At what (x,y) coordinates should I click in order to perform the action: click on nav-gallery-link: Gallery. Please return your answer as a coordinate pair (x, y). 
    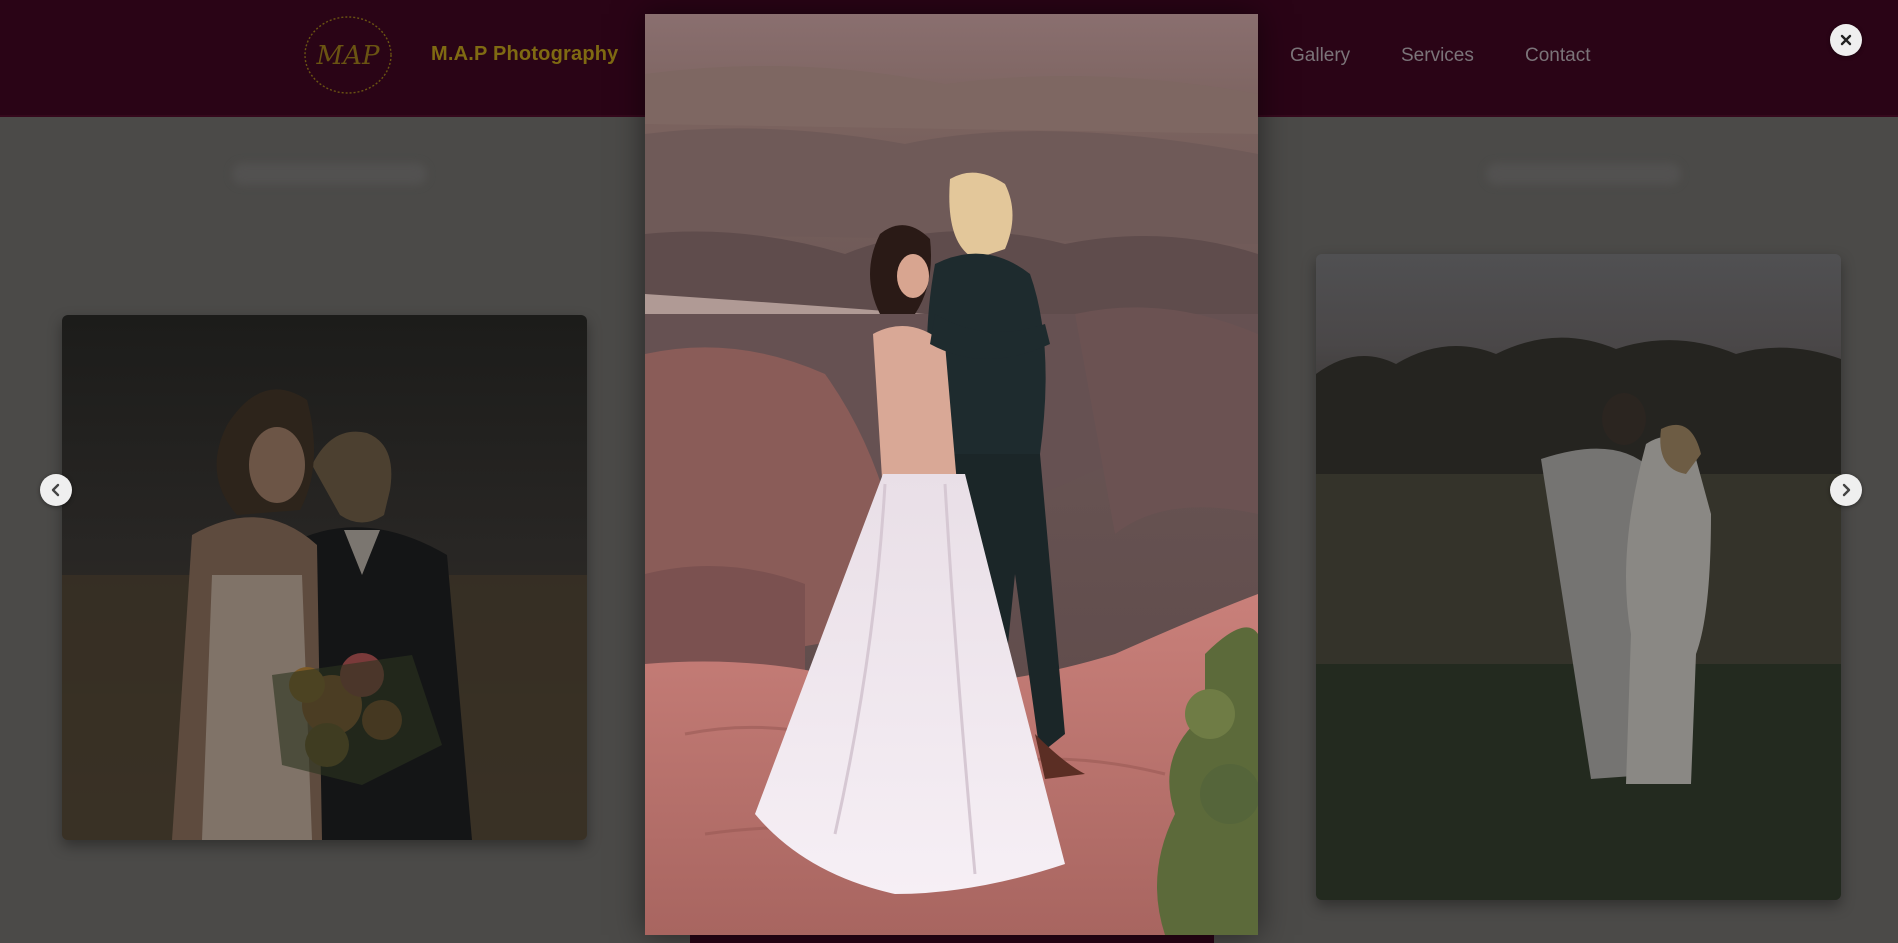
    Looking at the image, I should click on (1320, 56).